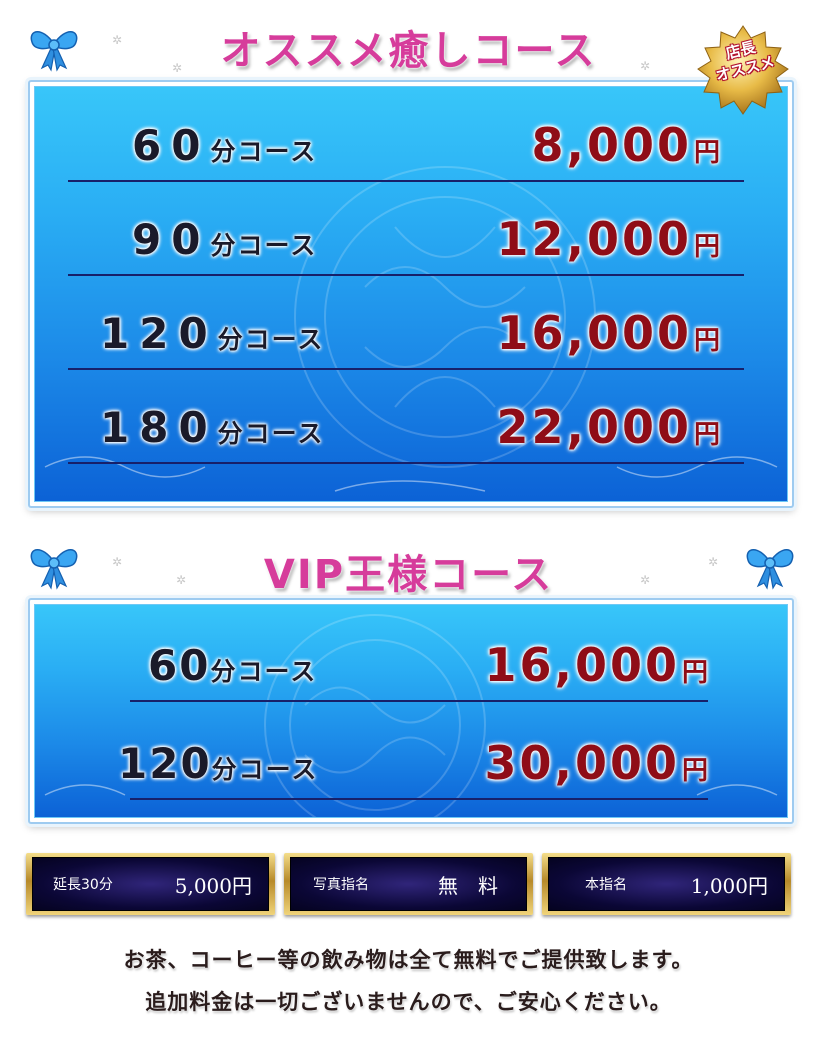 This screenshot has height=1037, width=817. What do you see at coordinates (608, 239) in the screenshot?
I see `course-price: 12,000円` at bounding box center [608, 239].